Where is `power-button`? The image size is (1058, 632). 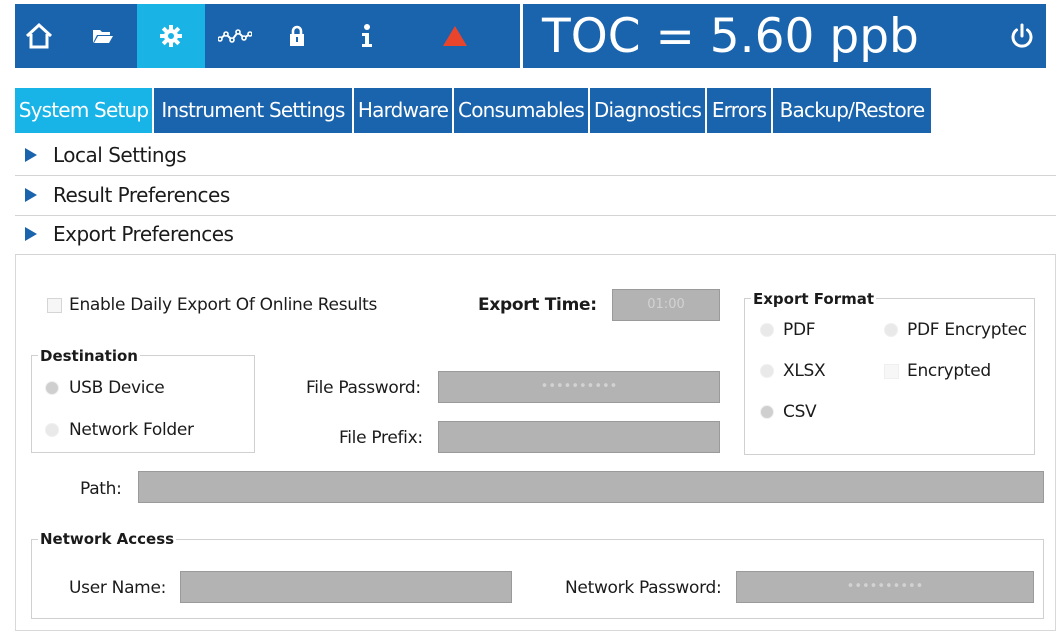
power-button is located at coordinates (1022, 36).